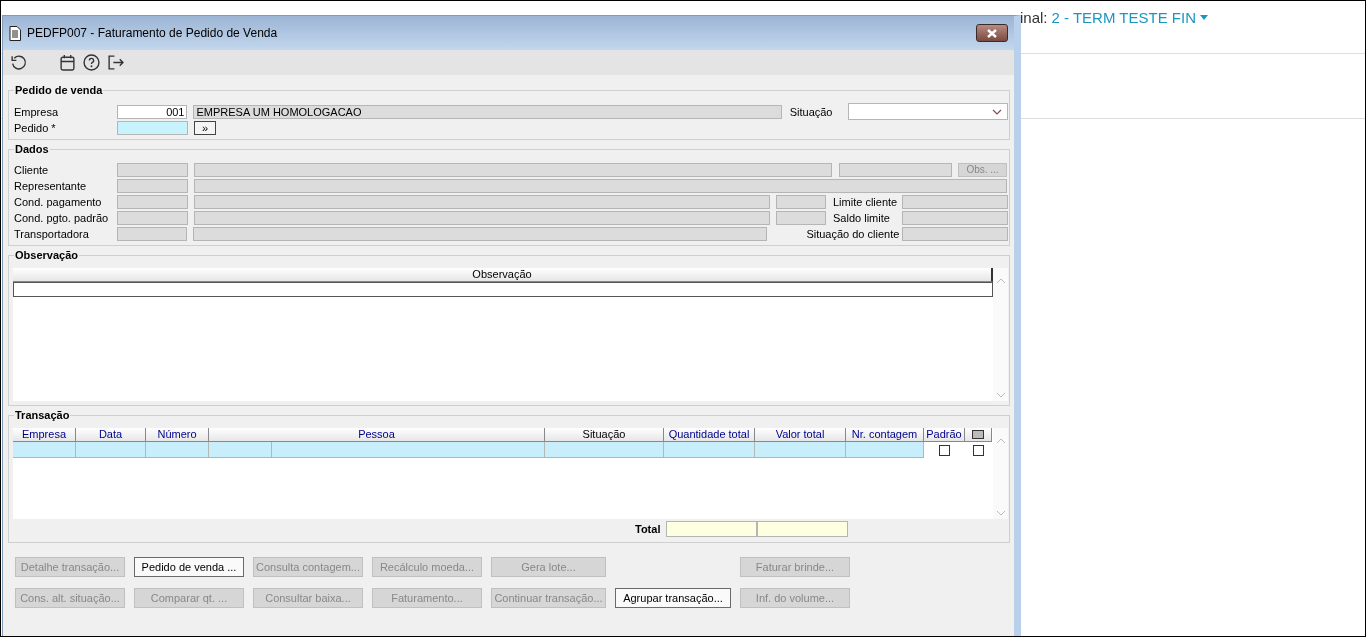  What do you see at coordinates (51, 185) in the screenshot?
I see `field-label: Representante` at bounding box center [51, 185].